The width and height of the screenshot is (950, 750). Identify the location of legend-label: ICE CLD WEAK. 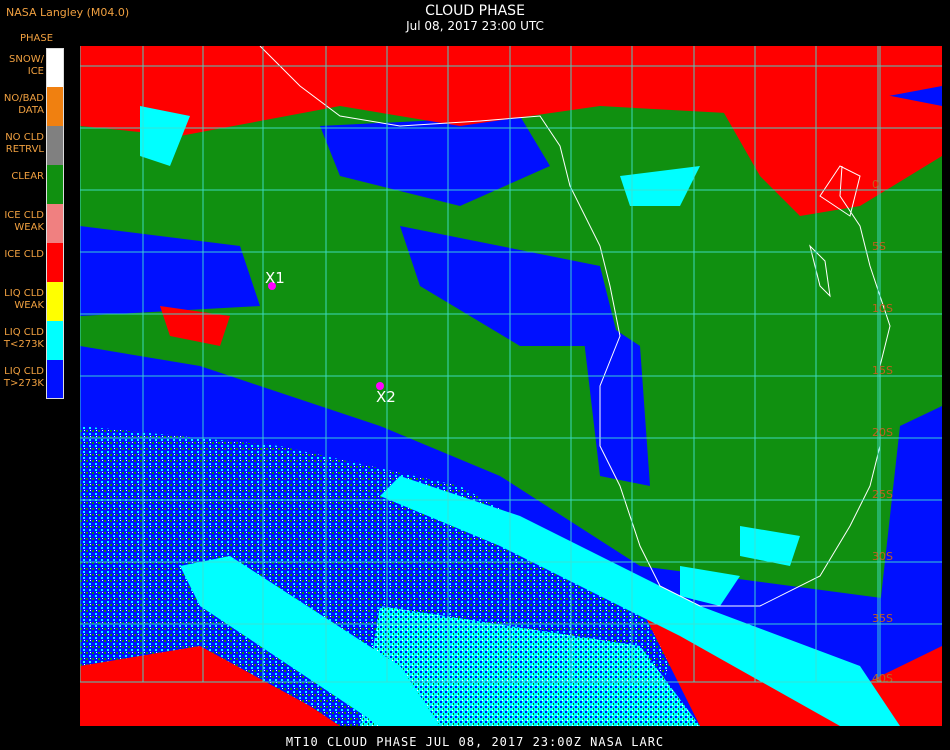
(24, 221).